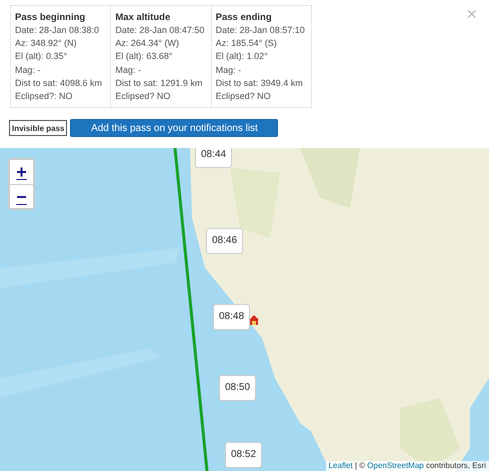 Image resolution: width=489 pixels, height=471 pixels. I want to click on time-label: 08:52, so click(243, 455).